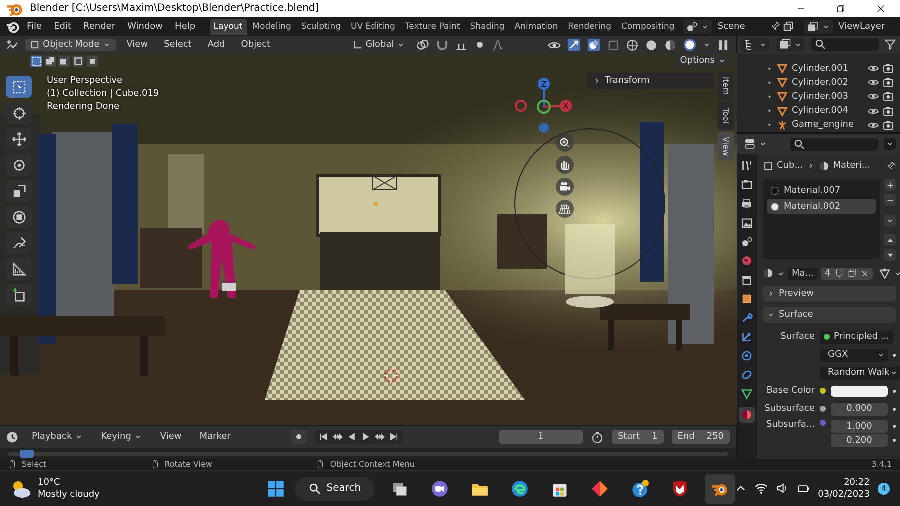 This screenshot has width=900, height=506. Describe the element at coordinates (19, 113) in the screenshot. I see `cursor-tool` at that location.